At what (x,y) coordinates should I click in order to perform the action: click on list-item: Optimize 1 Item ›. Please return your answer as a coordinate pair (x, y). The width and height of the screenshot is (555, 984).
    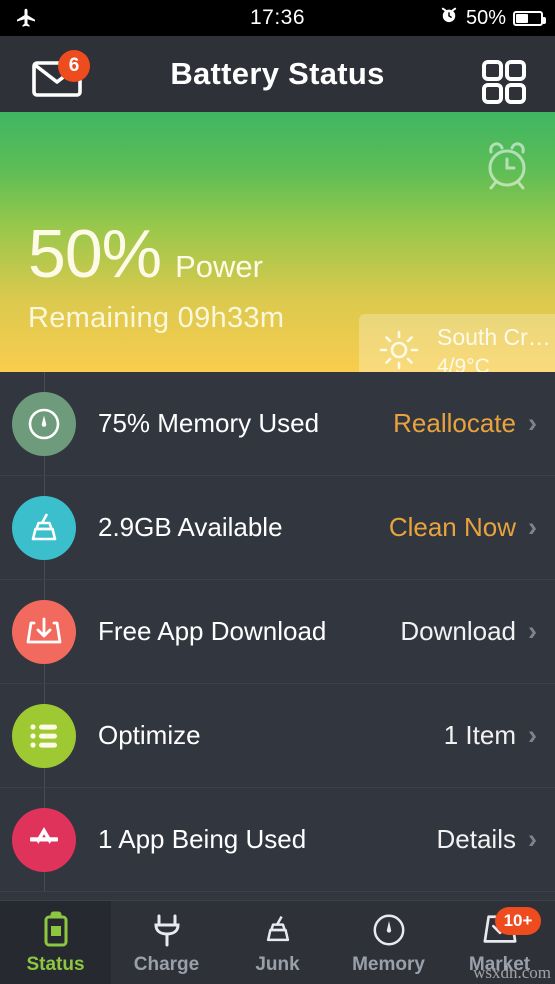
    Looking at the image, I should click on (277, 736).